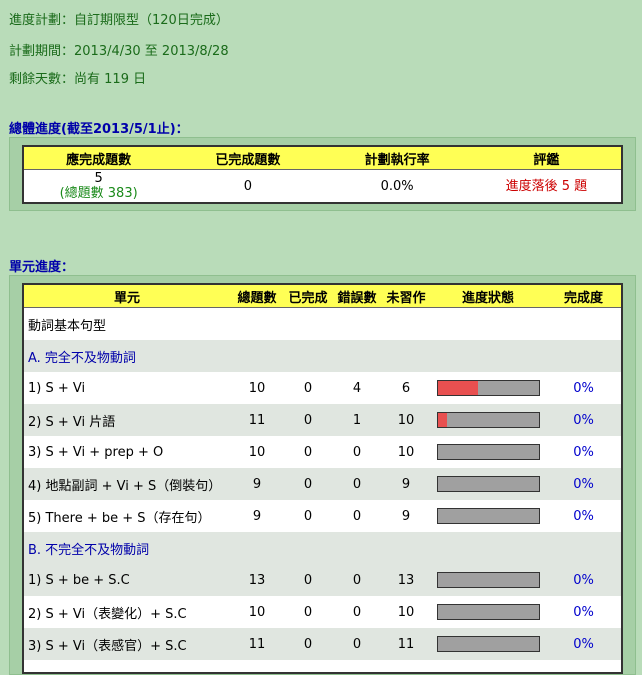  I want to click on plan-period: 計劃期間：2013/4/30 至 2013/8/28, so click(119, 49).